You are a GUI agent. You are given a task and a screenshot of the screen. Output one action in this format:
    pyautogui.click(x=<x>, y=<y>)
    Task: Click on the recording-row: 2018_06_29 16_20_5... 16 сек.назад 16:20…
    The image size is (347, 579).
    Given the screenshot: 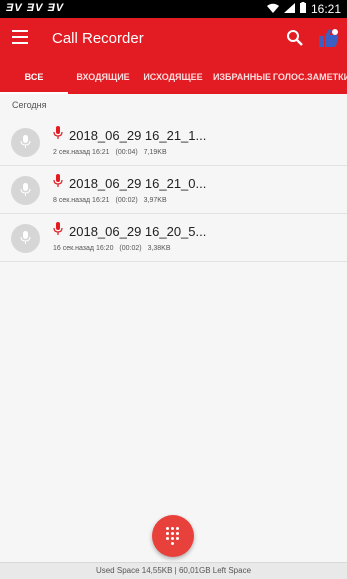 What is the action you would take?
    pyautogui.click(x=173, y=238)
    